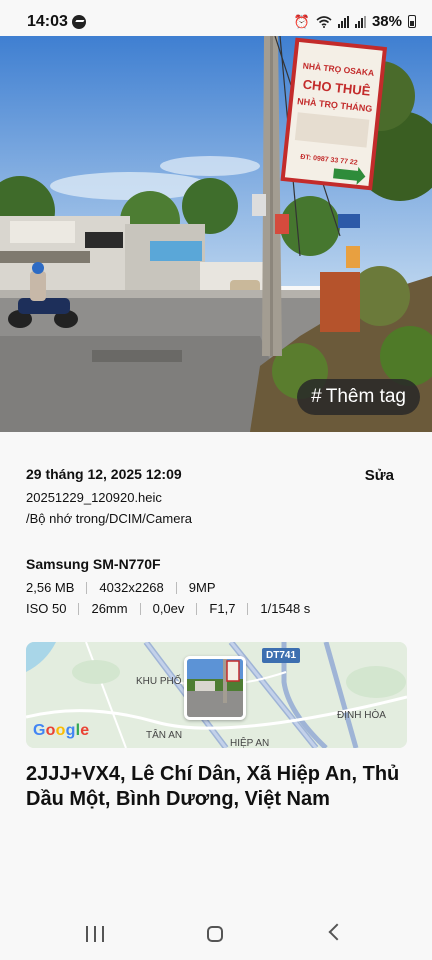 The height and width of the screenshot is (960, 432). I want to click on battery-icon, so click(412, 21).